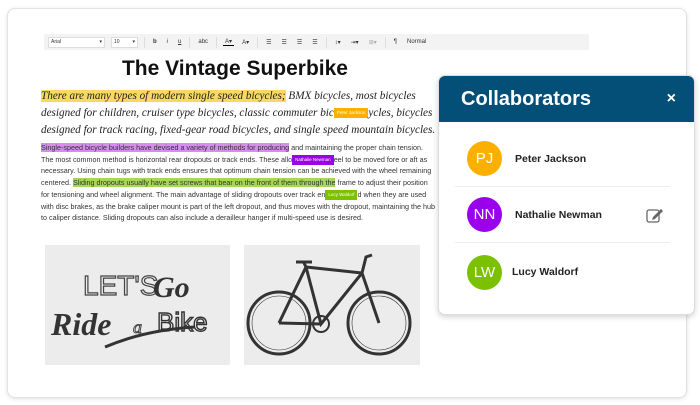 This screenshot has height=405, width=700. What do you see at coordinates (313, 159) in the screenshot?
I see `cursor-label-nathalie: Nathalie Newman` at bounding box center [313, 159].